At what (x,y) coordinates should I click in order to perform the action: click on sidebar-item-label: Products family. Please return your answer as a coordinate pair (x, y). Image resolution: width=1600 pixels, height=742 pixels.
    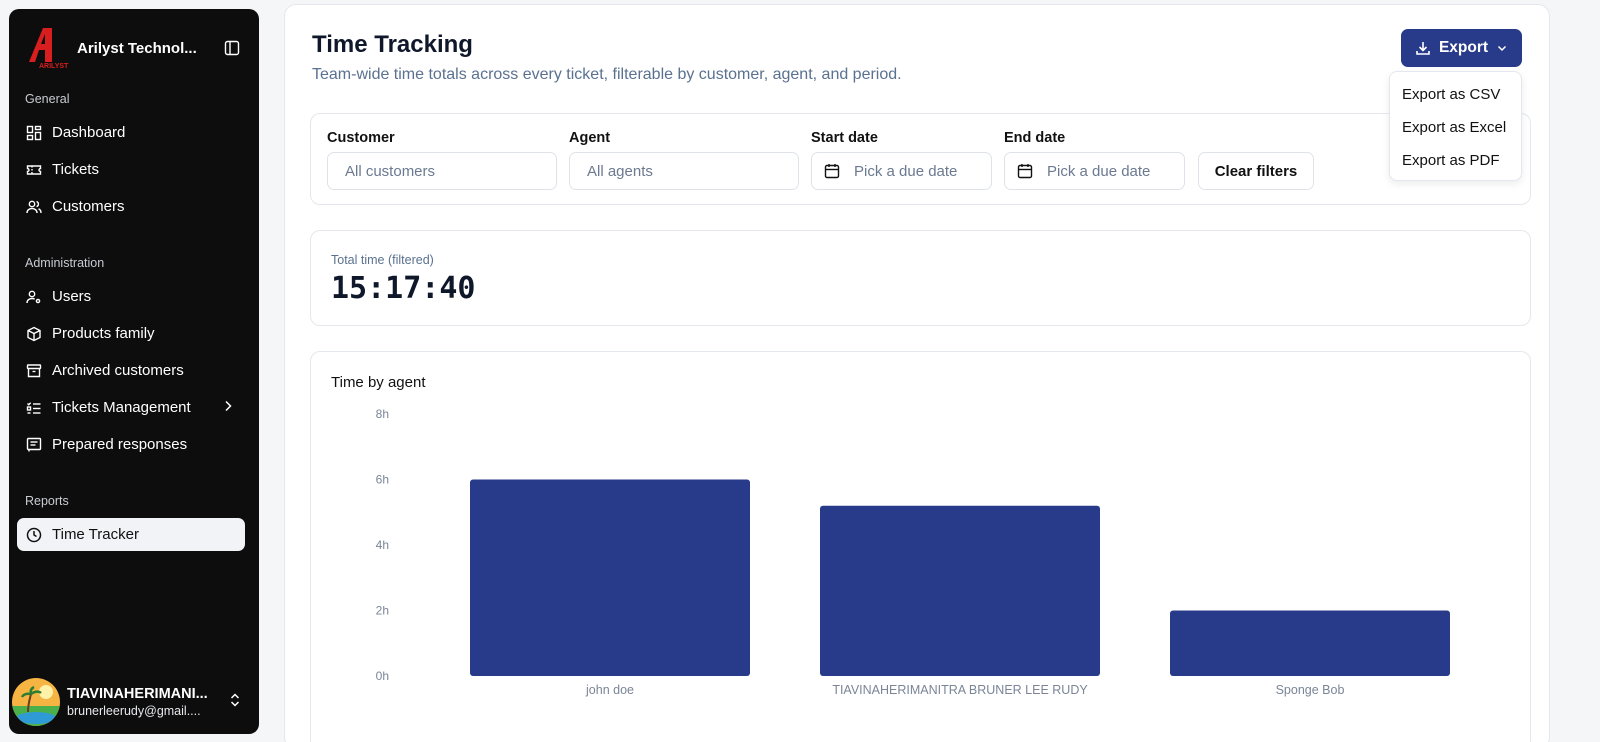
    Looking at the image, I should click on (103, 333).